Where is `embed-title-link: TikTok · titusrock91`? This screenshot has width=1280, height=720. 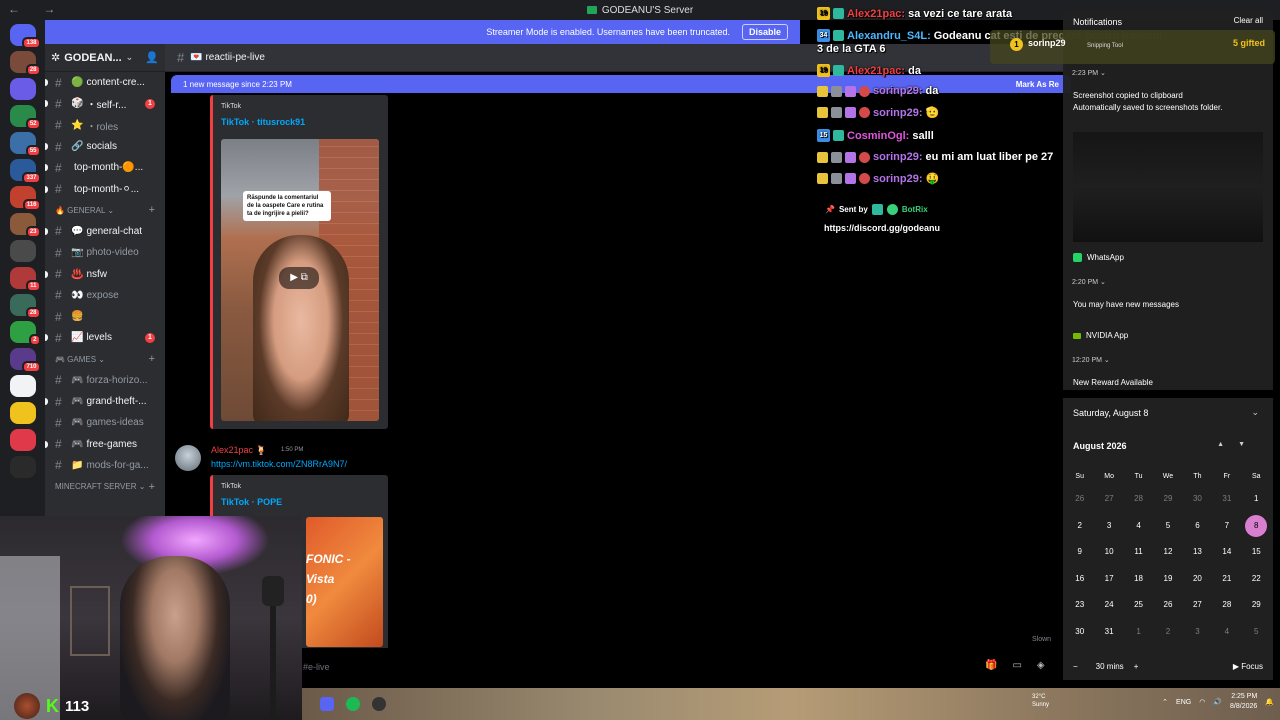
embed-title-link: TikTok · titusrock91 is located at coordinates (263, 122).